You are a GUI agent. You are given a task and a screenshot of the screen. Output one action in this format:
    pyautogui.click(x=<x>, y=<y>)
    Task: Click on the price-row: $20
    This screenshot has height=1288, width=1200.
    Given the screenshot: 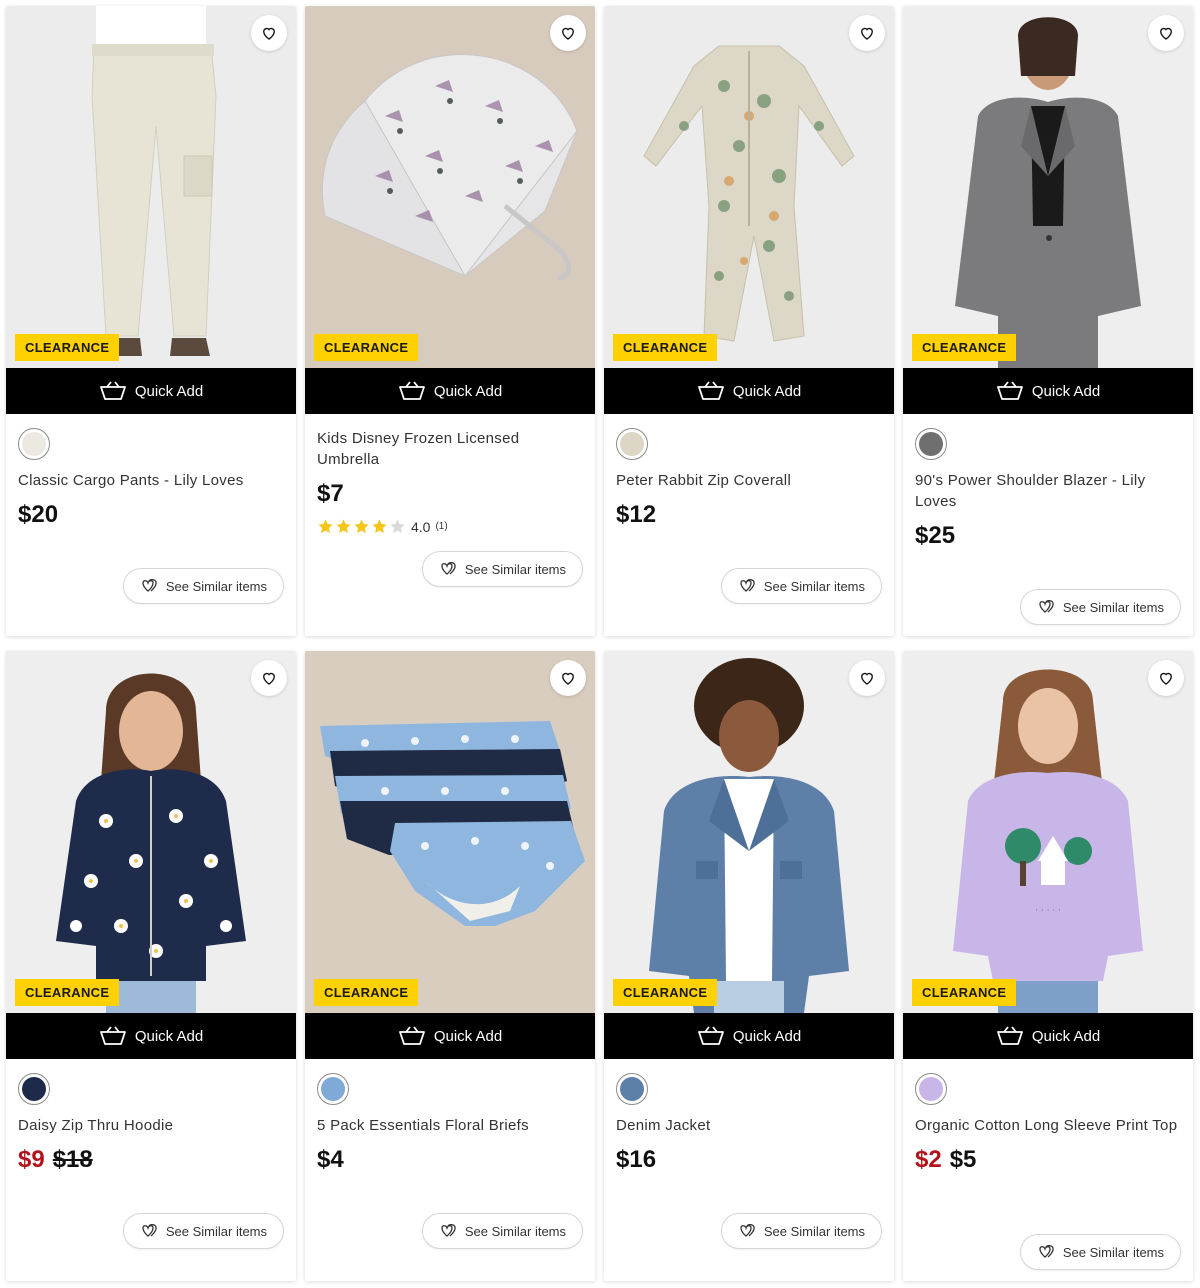 What is the action you would take?
    pyautogui.click(x=151, y=515)
    